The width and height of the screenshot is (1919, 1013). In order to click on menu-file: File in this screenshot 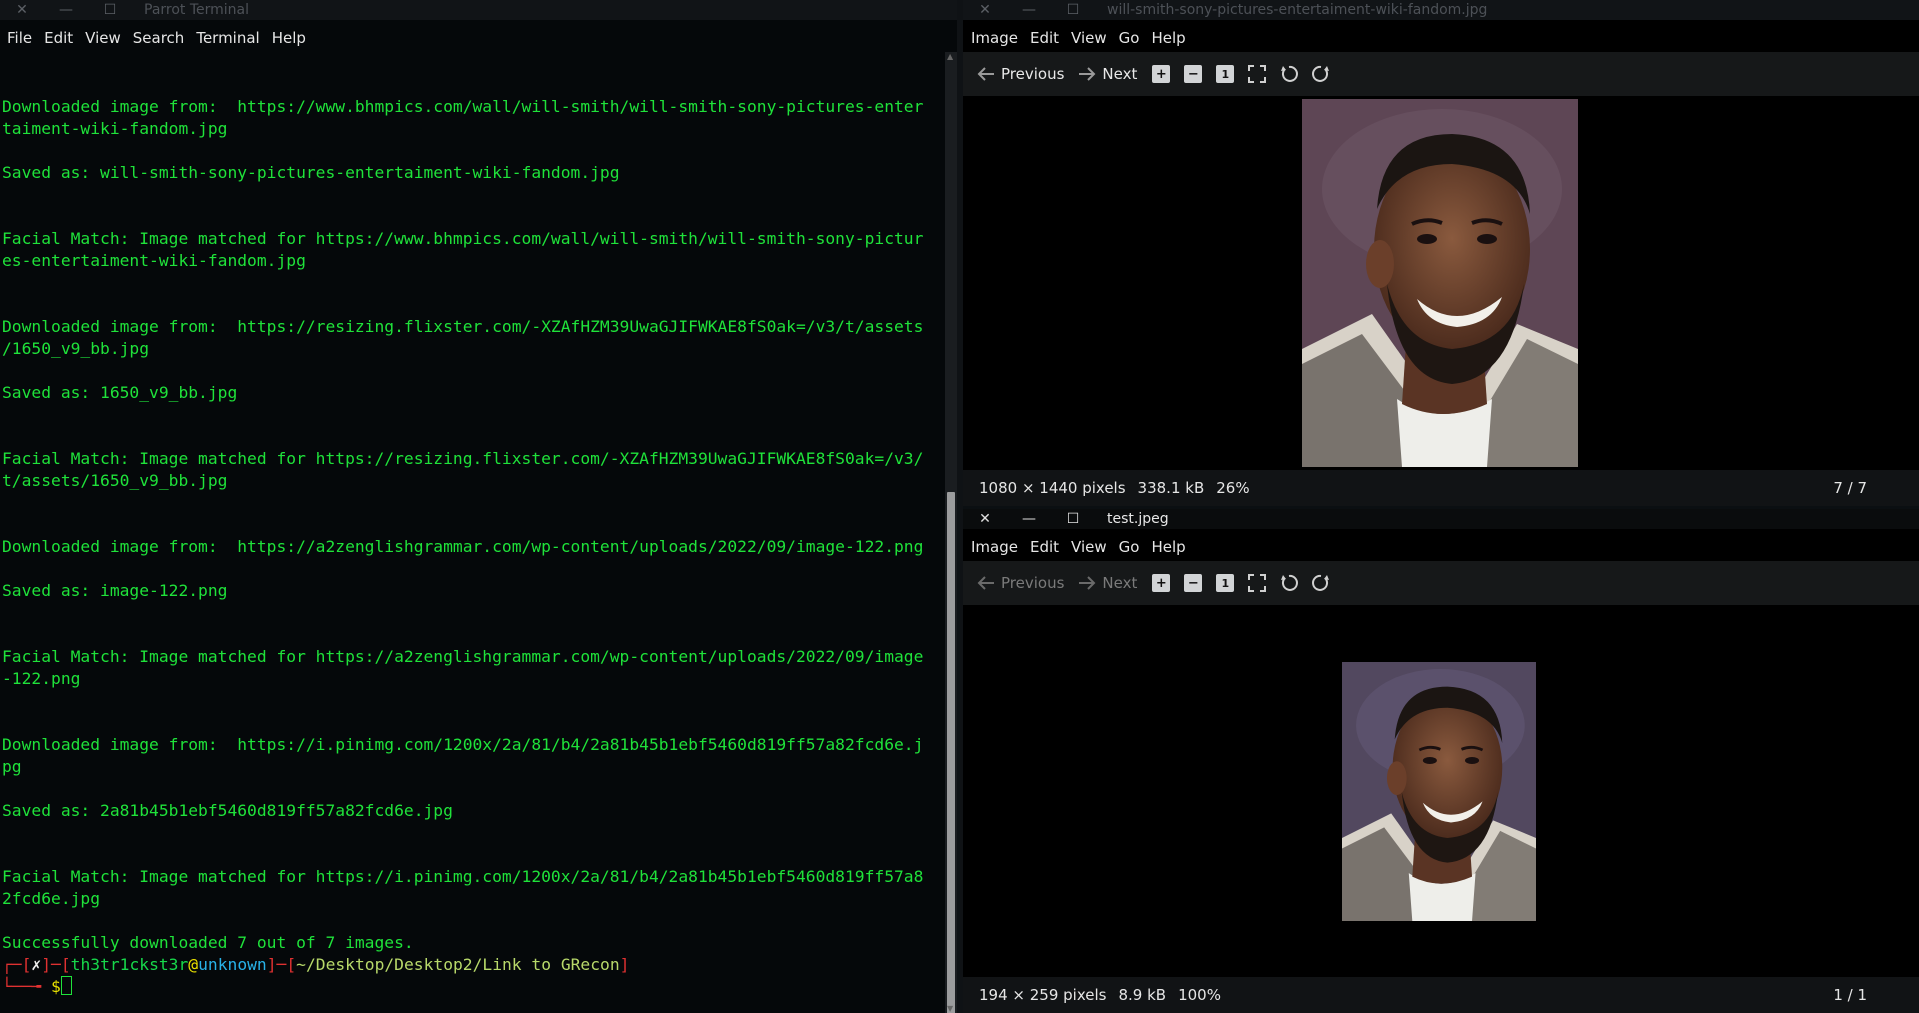, I will do `click(19, 38)`.